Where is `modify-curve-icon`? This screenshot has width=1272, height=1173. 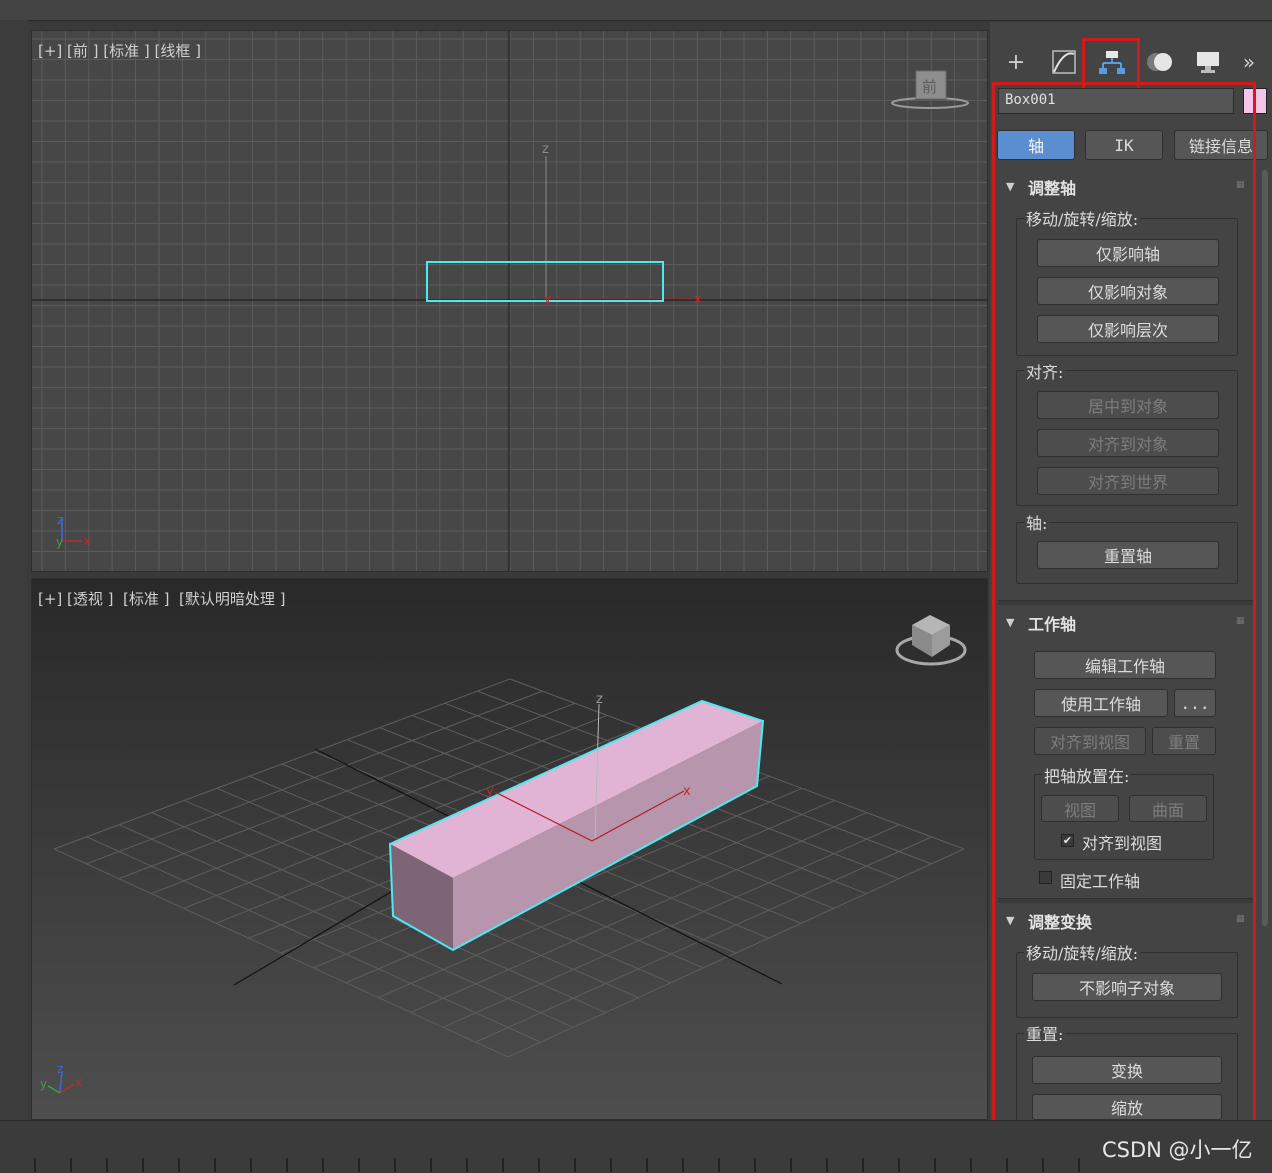 modify-curve-icon is located at coordinates (1064, 62).